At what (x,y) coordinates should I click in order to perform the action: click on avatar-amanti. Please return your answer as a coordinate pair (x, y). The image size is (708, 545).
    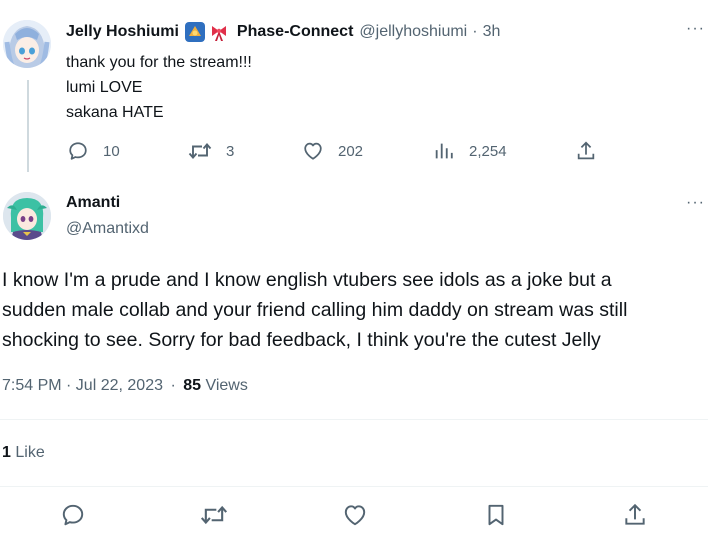
    Looking at the image, I should click on (27, 216).